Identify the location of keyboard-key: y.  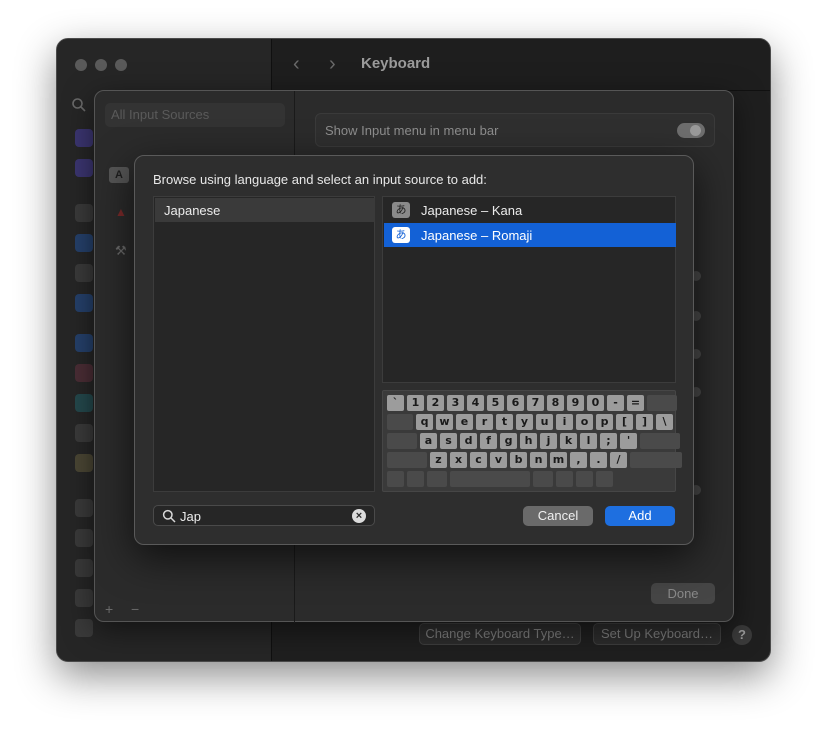
(524, 422).